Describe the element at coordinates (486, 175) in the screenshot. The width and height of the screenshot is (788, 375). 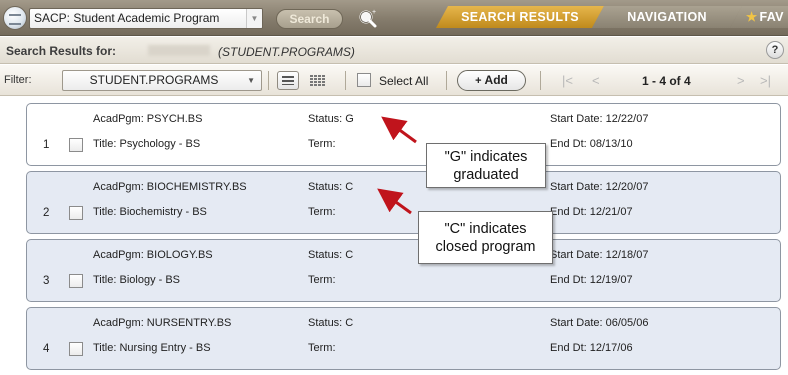
I see `callout-graduated-line2: graduated` at that location.